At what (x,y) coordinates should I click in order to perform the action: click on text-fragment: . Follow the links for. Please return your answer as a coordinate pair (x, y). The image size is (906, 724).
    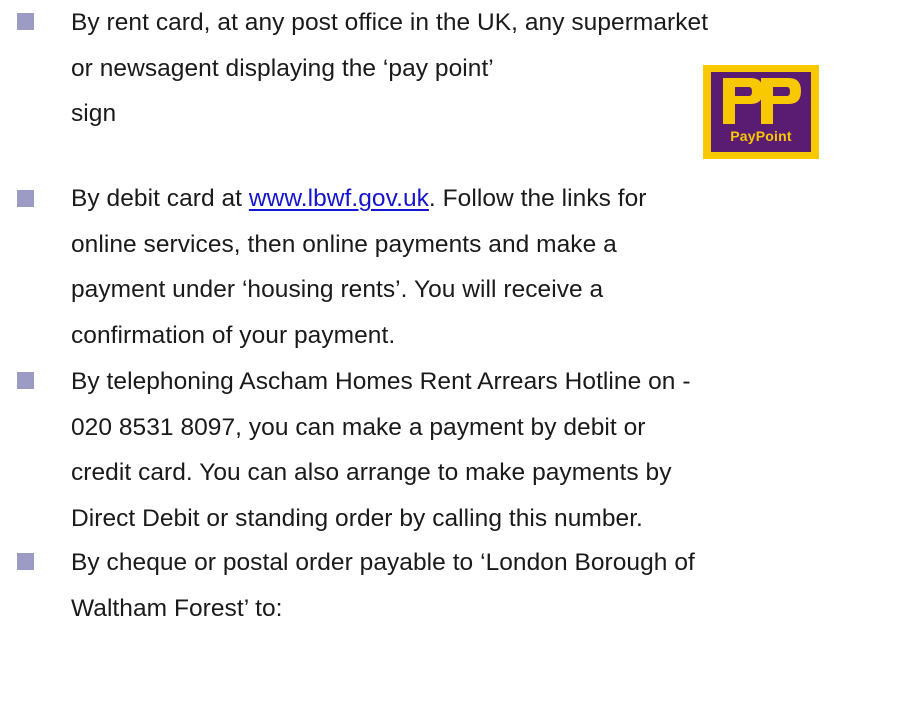
    Looking at the image, I should click on (537, 198).